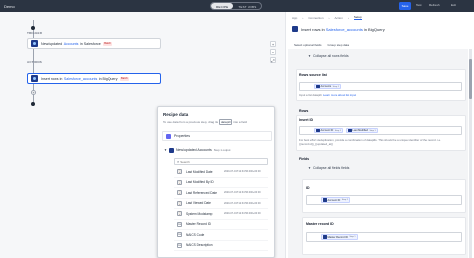 The image size is (474, 258). What do you see at coordinates (383, 17) in the screenshot?
I see `wizard-breadcrumb: App › Connection › Action › Setup` at bounding box center [383, 17].